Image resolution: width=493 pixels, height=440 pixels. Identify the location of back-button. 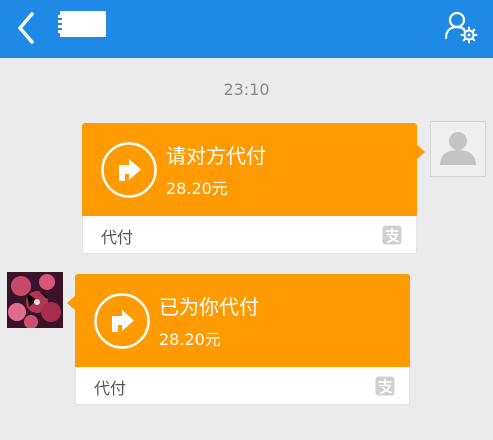
(27, 28).